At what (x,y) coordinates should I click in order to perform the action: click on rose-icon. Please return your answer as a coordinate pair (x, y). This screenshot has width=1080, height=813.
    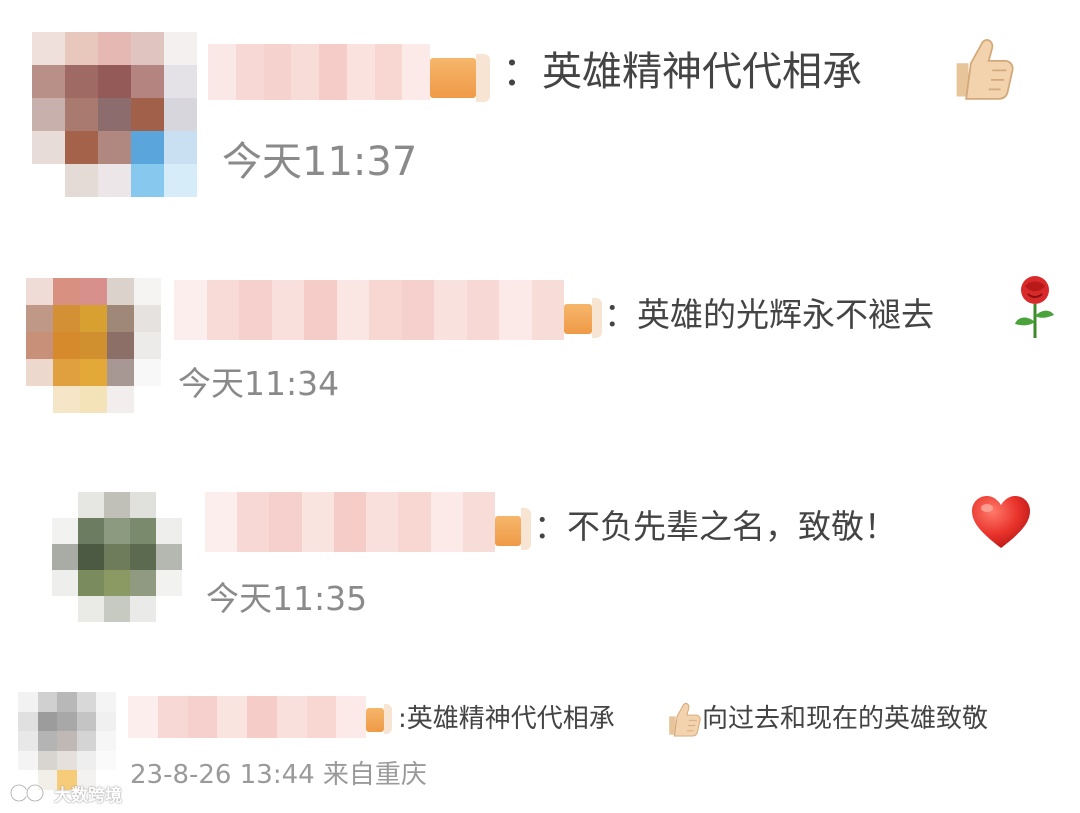
    Looking at the image, I should click on (1034, 307).